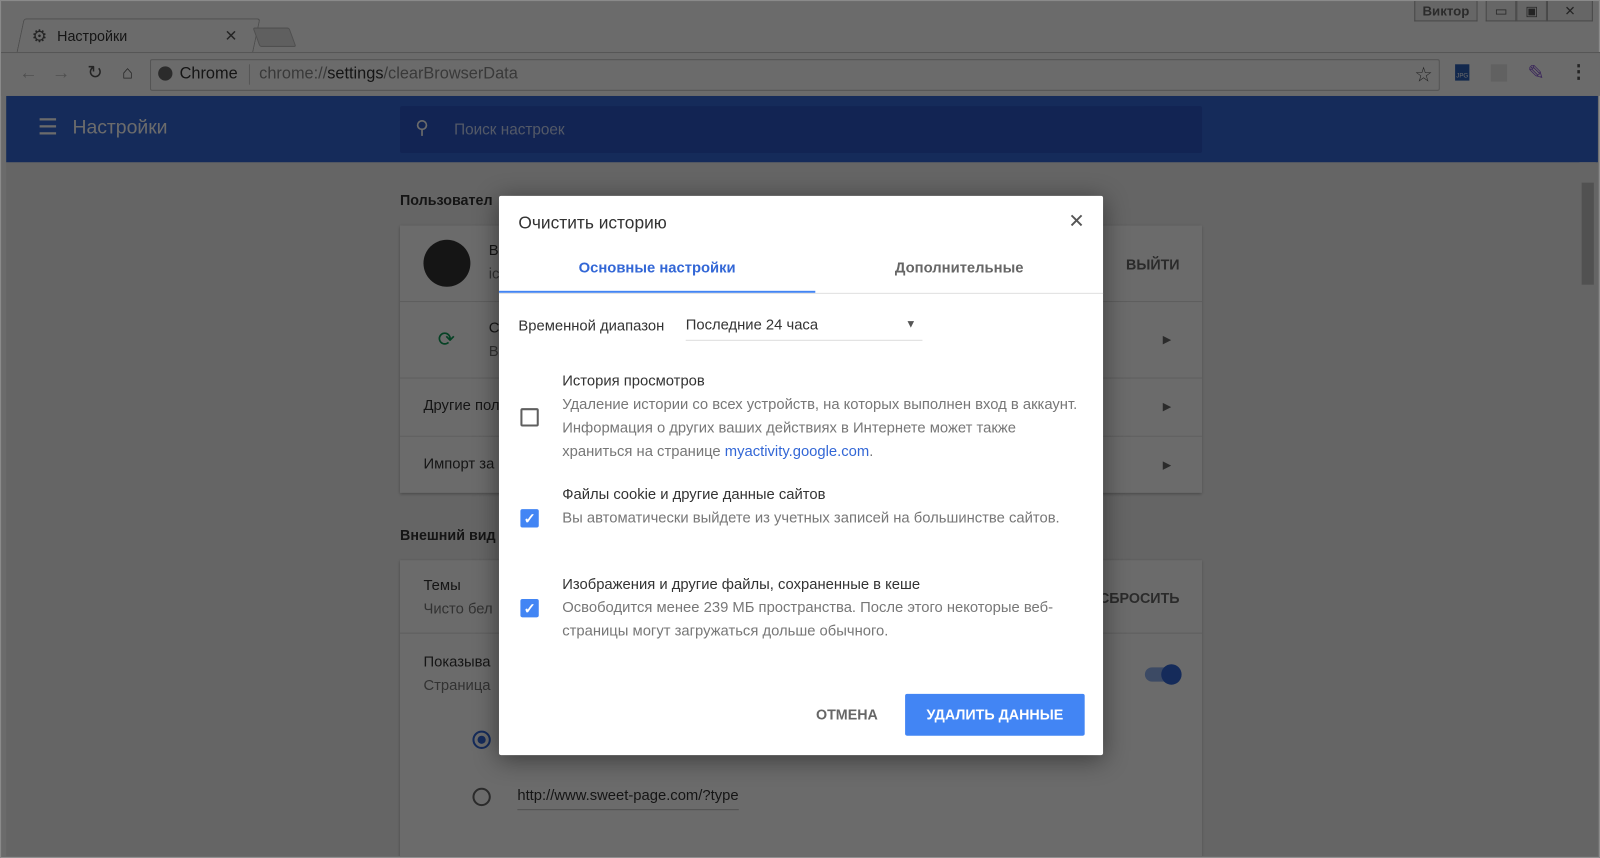 The height and width of the screenshot is (858, 1600). I want to click on sync-subtitle: В, so click(493, 352).